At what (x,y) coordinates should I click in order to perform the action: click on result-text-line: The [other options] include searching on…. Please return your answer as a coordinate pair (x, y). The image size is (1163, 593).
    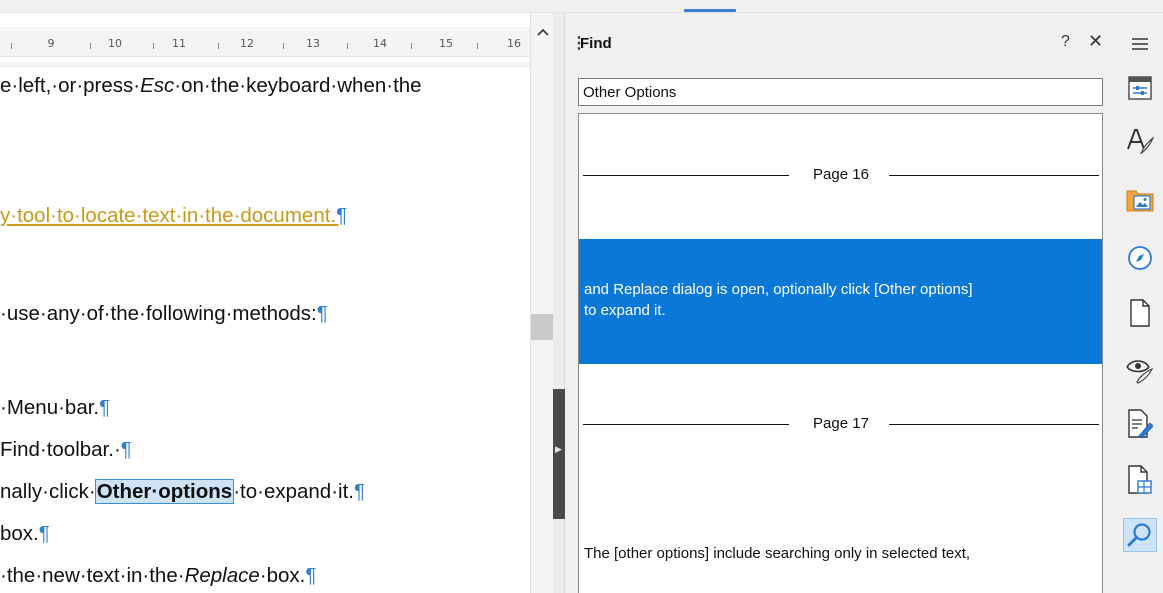
    Looking at the image, I should click on (777, 553).